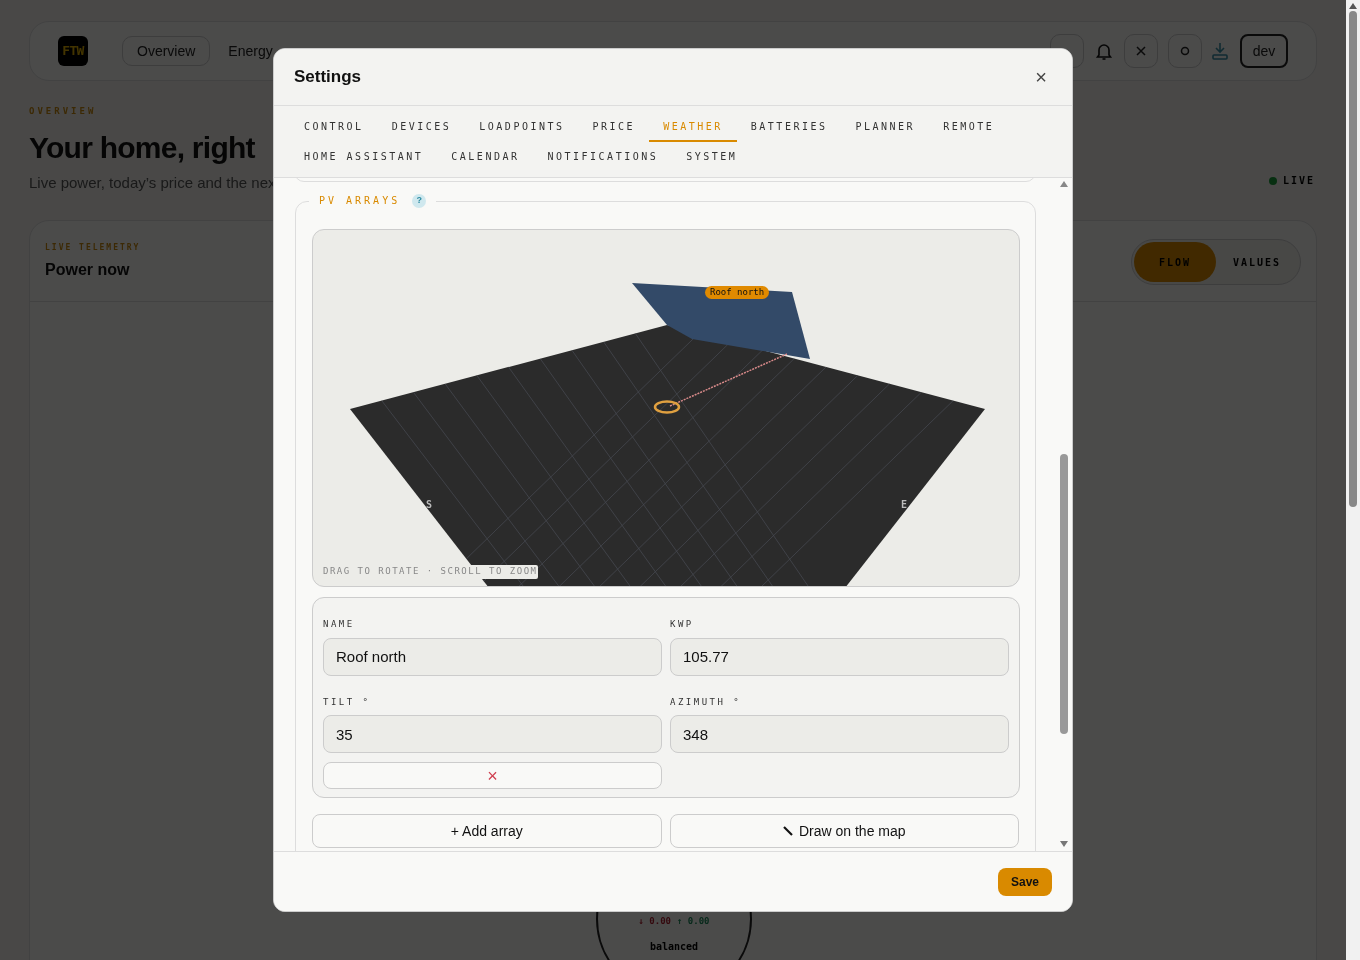 The height and width of the screenshot is (960, 1360). Describe the element at coordinates (839, 656) in the screenshot. I see `text-field: 105.77` at that location.